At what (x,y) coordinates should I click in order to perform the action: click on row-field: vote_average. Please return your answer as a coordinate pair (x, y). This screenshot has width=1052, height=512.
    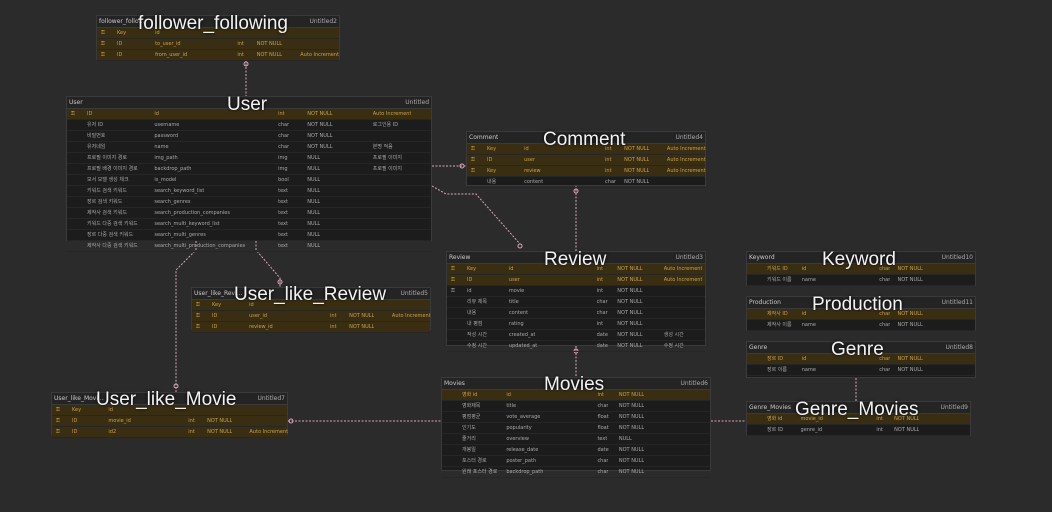
    Looking at the image, I should click on (523, 417).